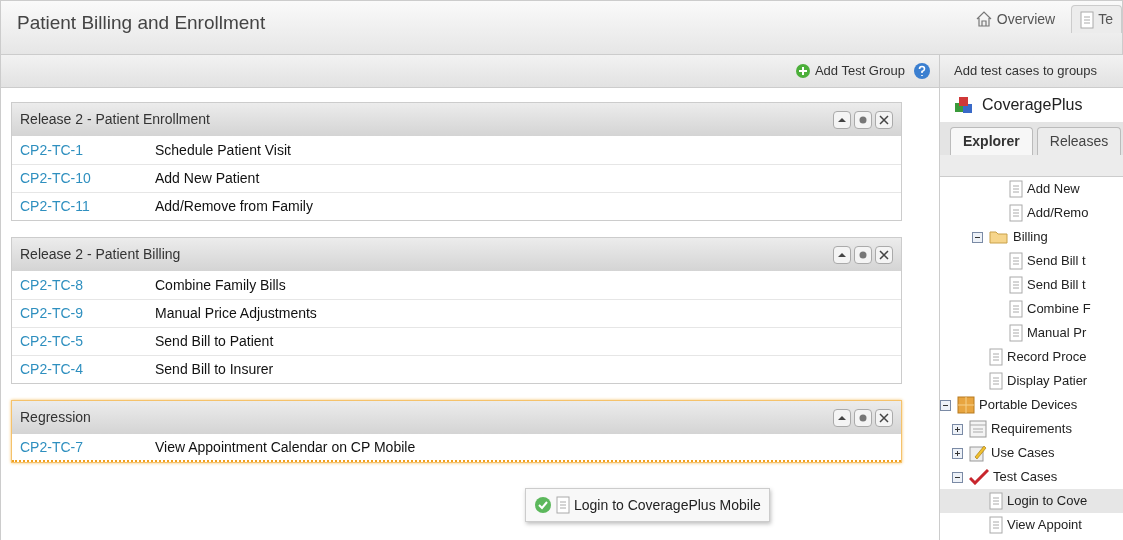 This screenshot has height=540, width=1123. What do you see at coordinates (983, 19) in the screenshot?
I see `home-icon` at bounding box center [983, 19].